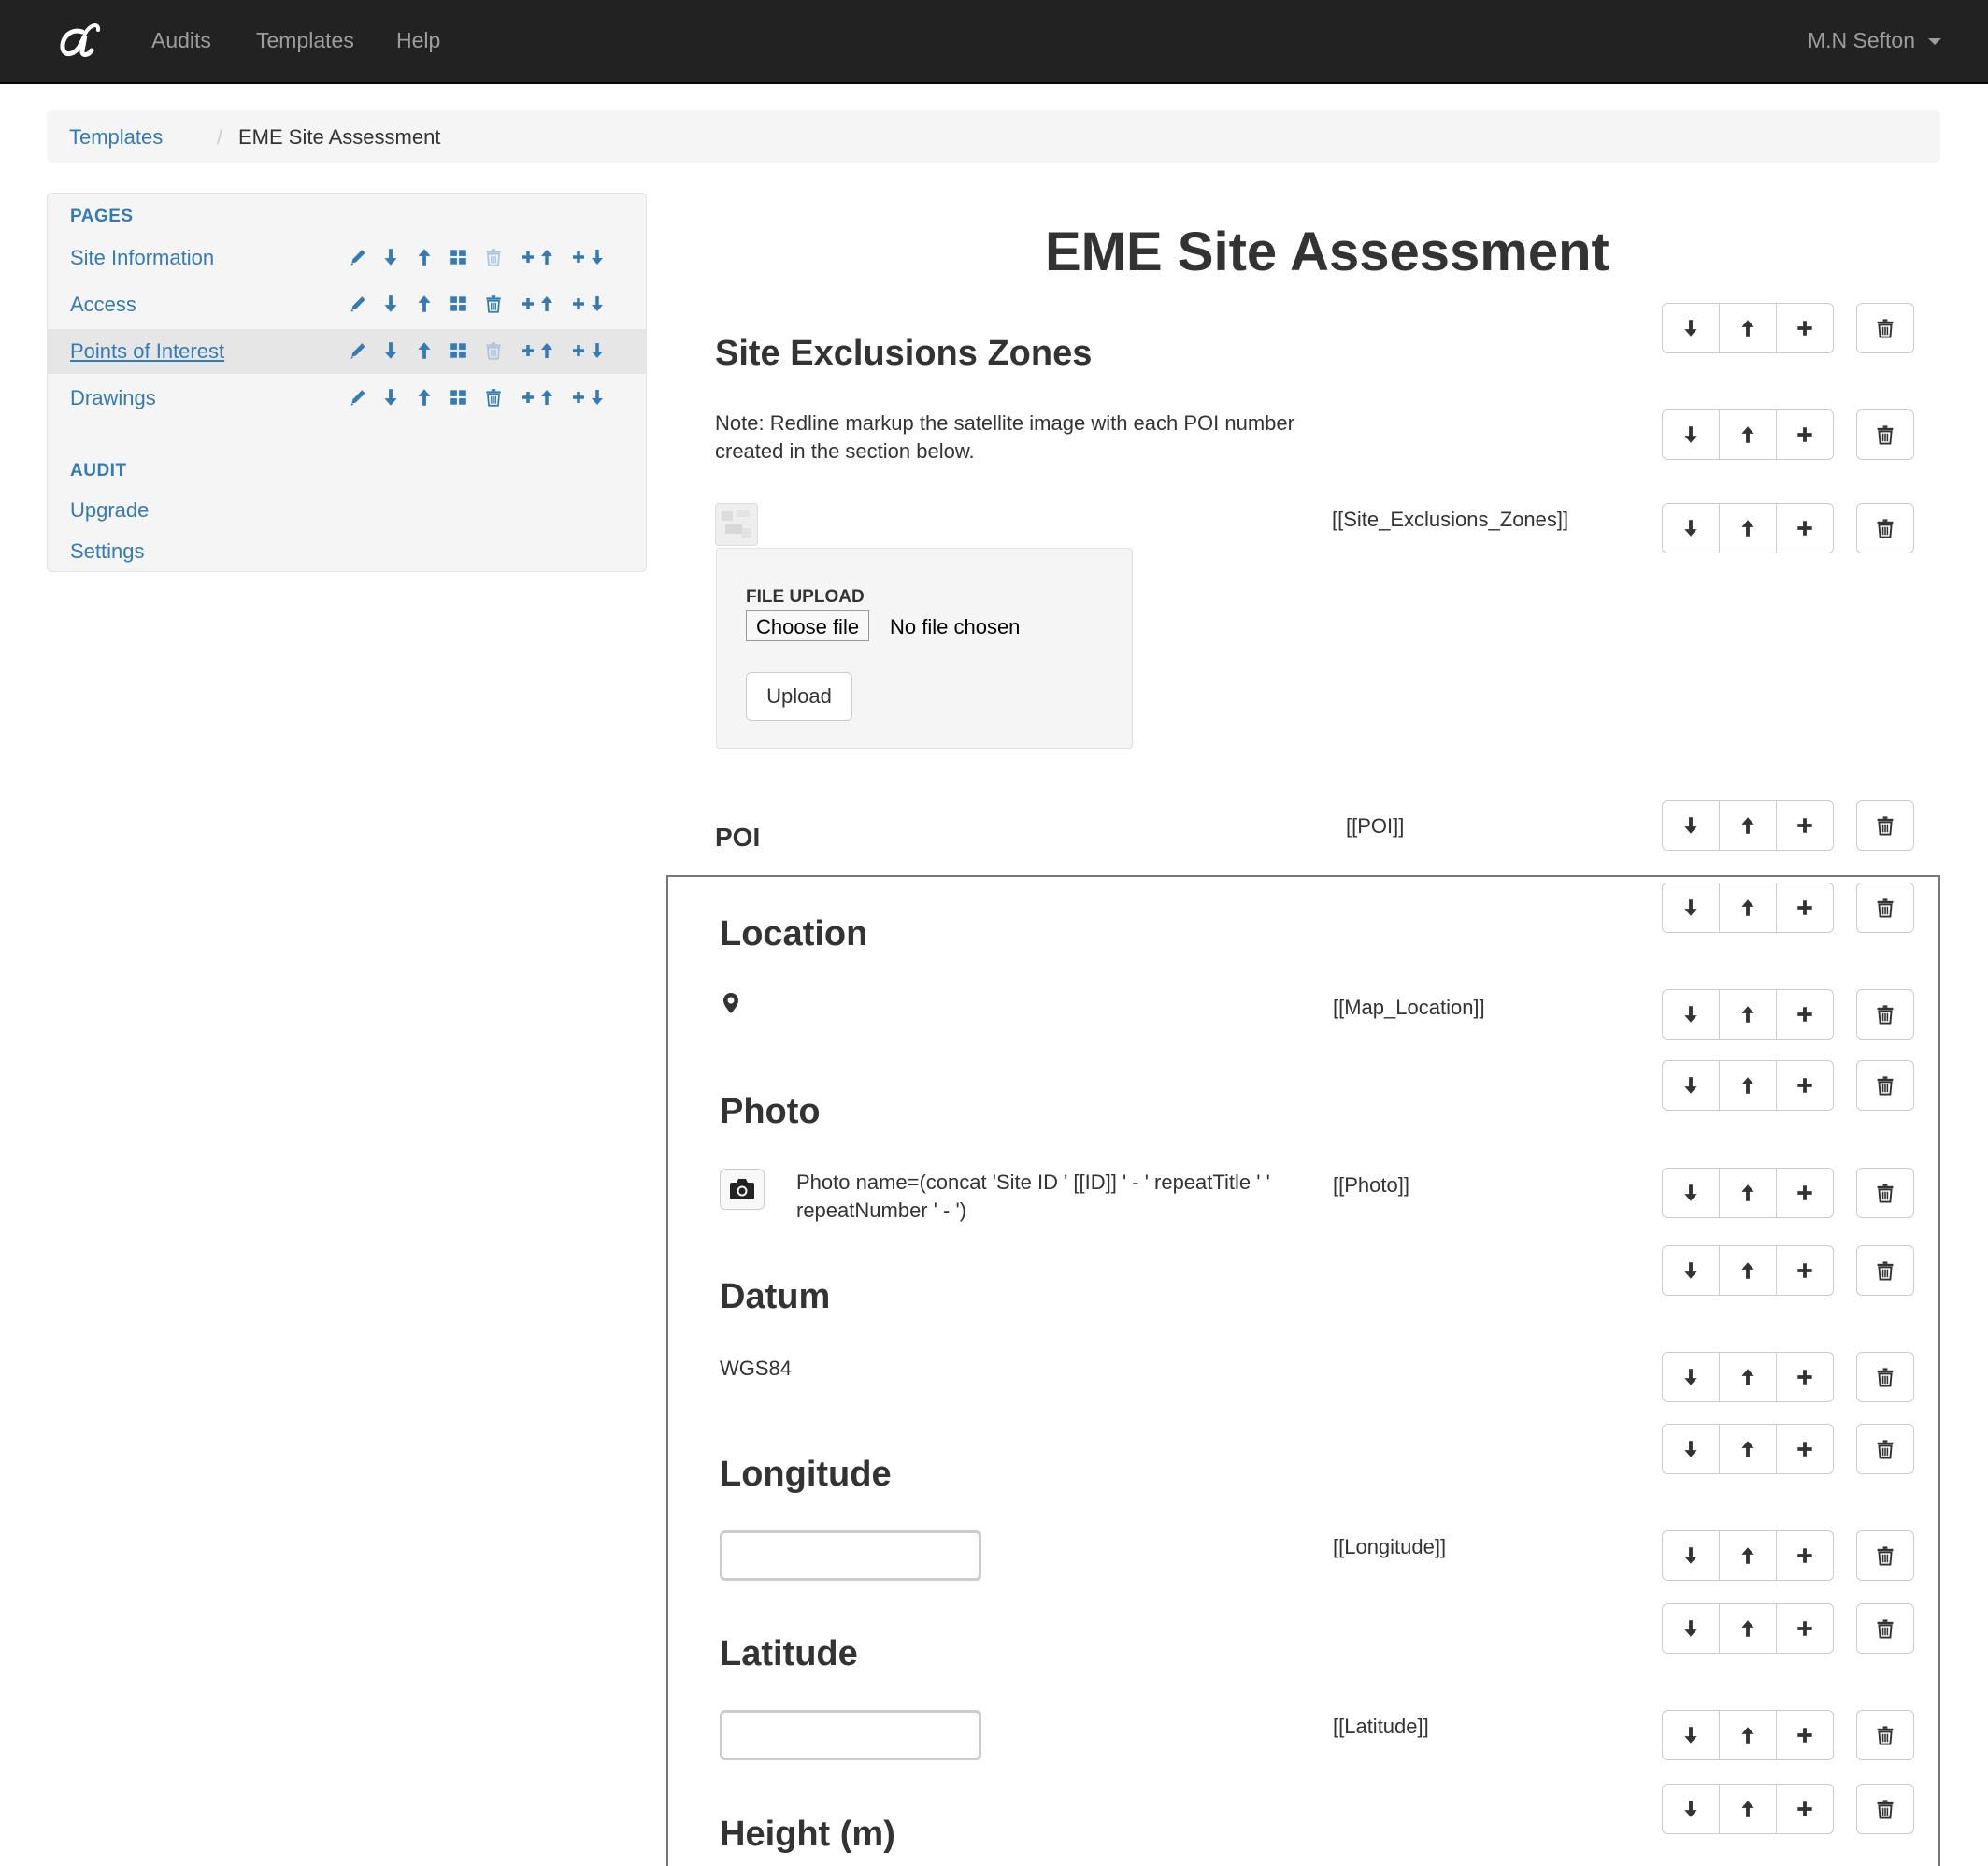 This screenshot has height=1866, width=1988. Describe the element at coordinates (1450, 519) in the screenshot. I see `site-exclusions-token: [[Site_Exclusions_Zones]]` at that location.